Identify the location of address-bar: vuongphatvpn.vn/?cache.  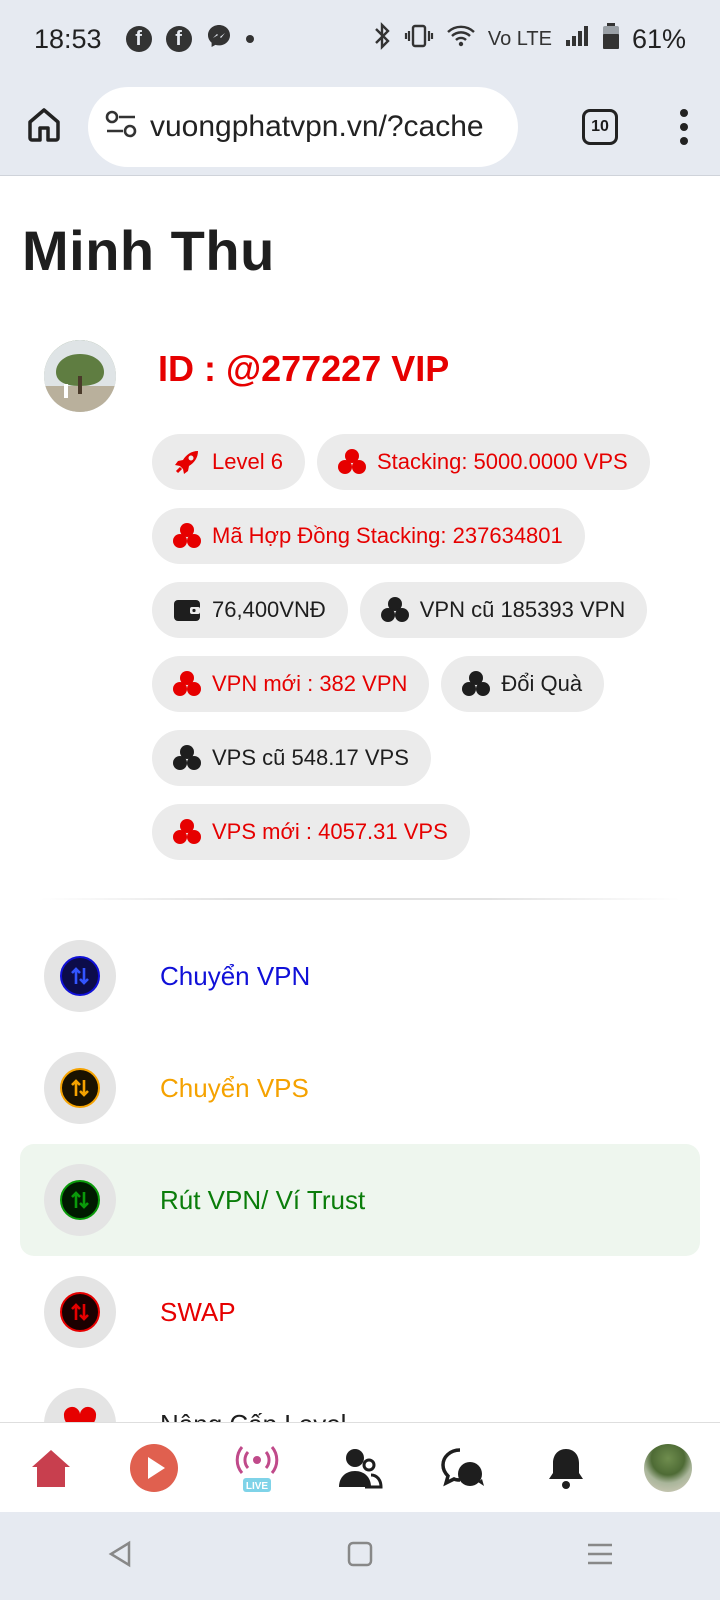
(303, 126).